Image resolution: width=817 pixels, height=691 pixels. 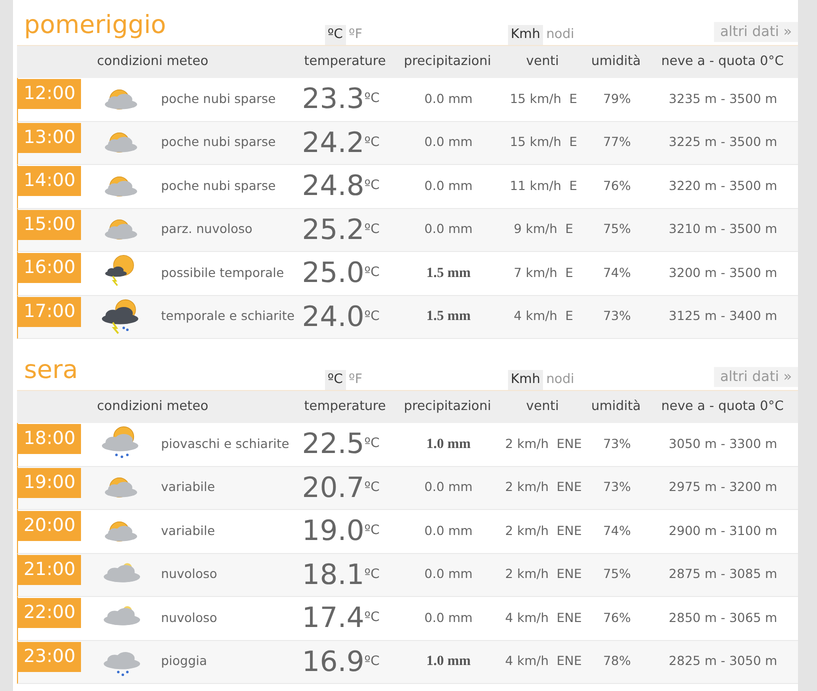 What do you see at coordinates (723, 142) in the screenshot?
I see `snow-level: 3225 m - 3500 m` at bounding box center [723, 142].